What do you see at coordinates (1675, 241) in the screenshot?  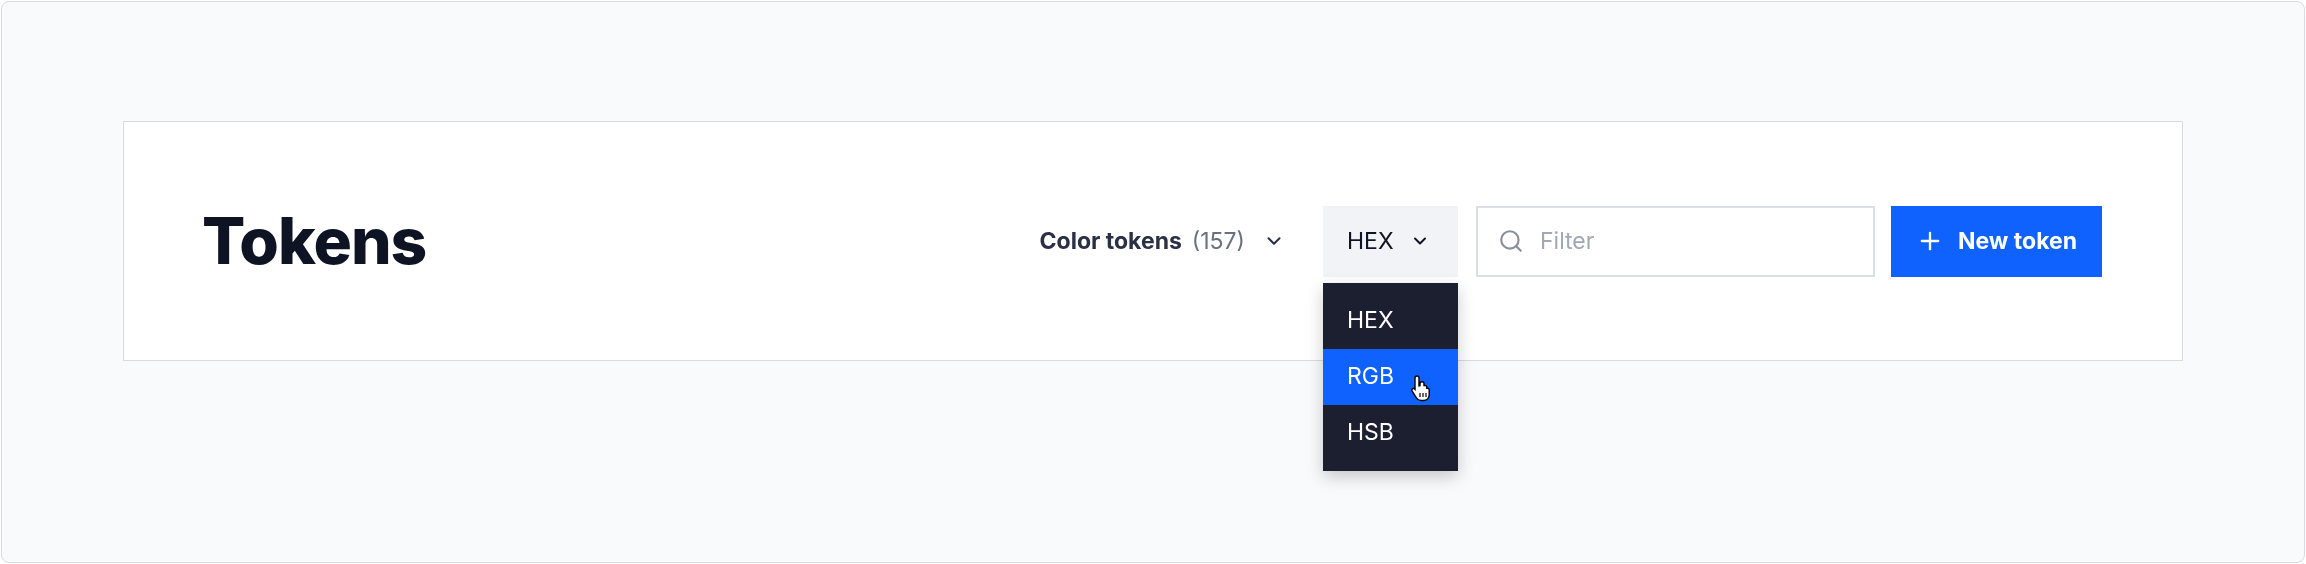 I see `search-field: Filter` at bounding box center [1675, 241].